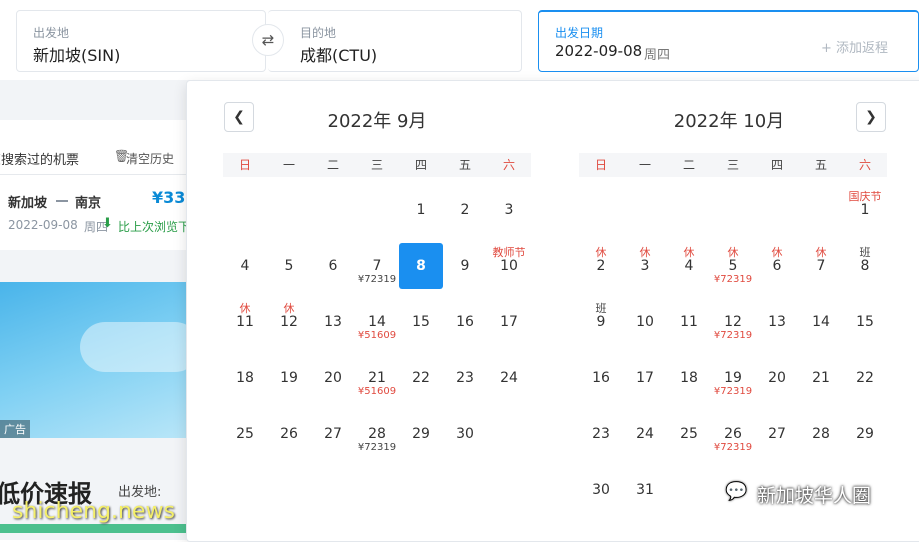 This screenshot has height=542, width=919. I want to click on day-number: 16, so click(601, 378).